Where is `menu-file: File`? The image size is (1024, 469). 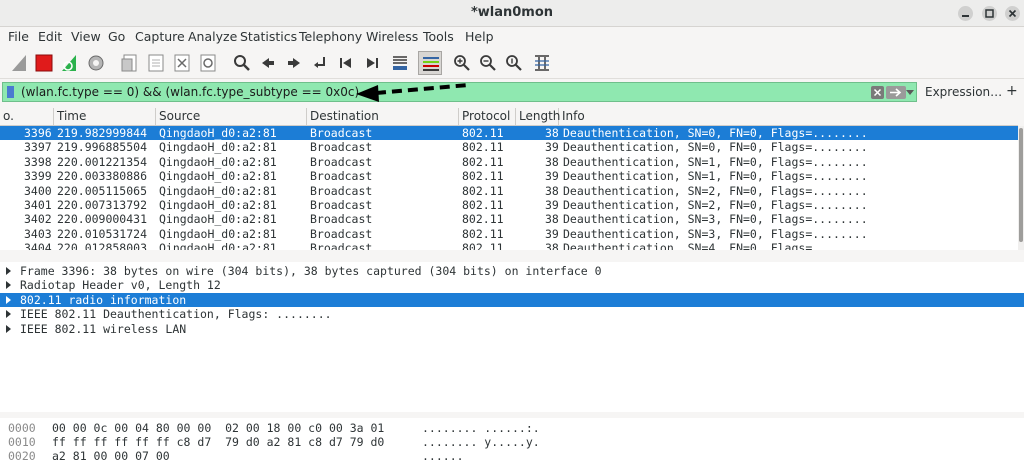
menu-file: File is located at coordinates (18, 36).